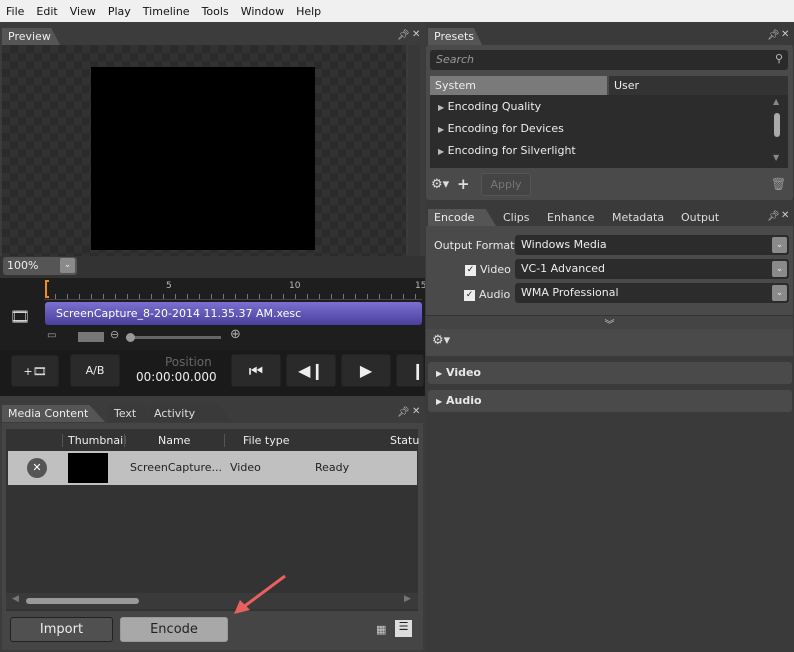 The width and height of the screenshot is (794, 652). I want to click on menu-tools: Tools, so click(215, 11).